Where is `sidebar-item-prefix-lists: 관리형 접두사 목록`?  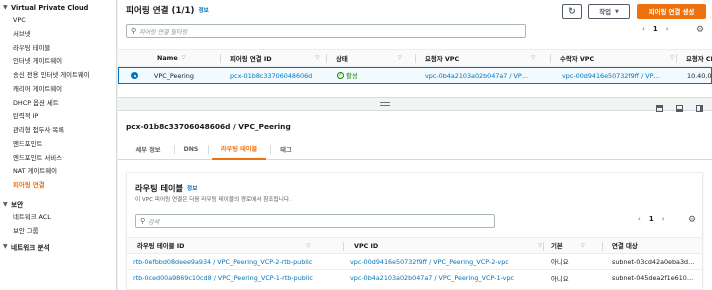 sidebar-item-prefix-lists: 관리형 접두사 목록 is located at coordinates (58, 131).